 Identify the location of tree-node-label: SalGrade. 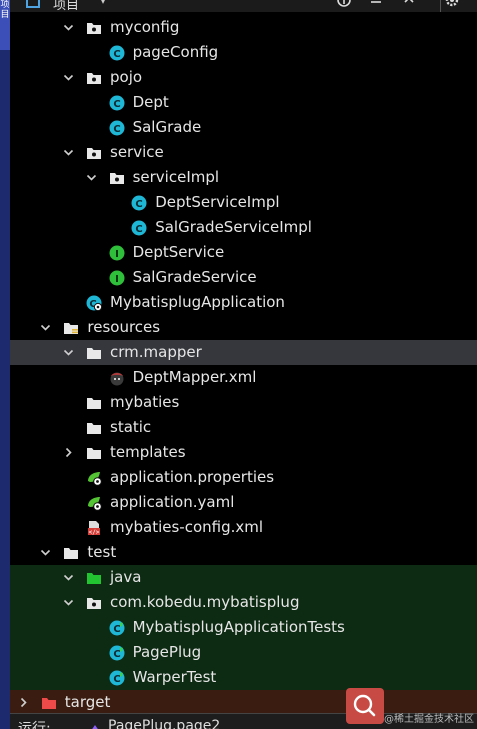
(167, 127).